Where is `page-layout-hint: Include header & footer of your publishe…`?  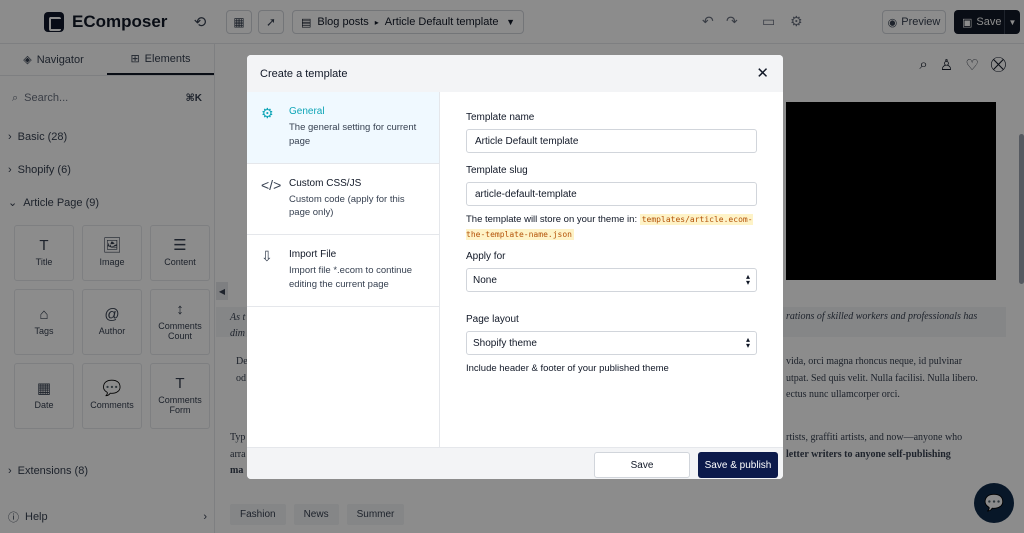
page-layout-hint: Include header & footer of your publishe… is located at coordinates (567, 369).